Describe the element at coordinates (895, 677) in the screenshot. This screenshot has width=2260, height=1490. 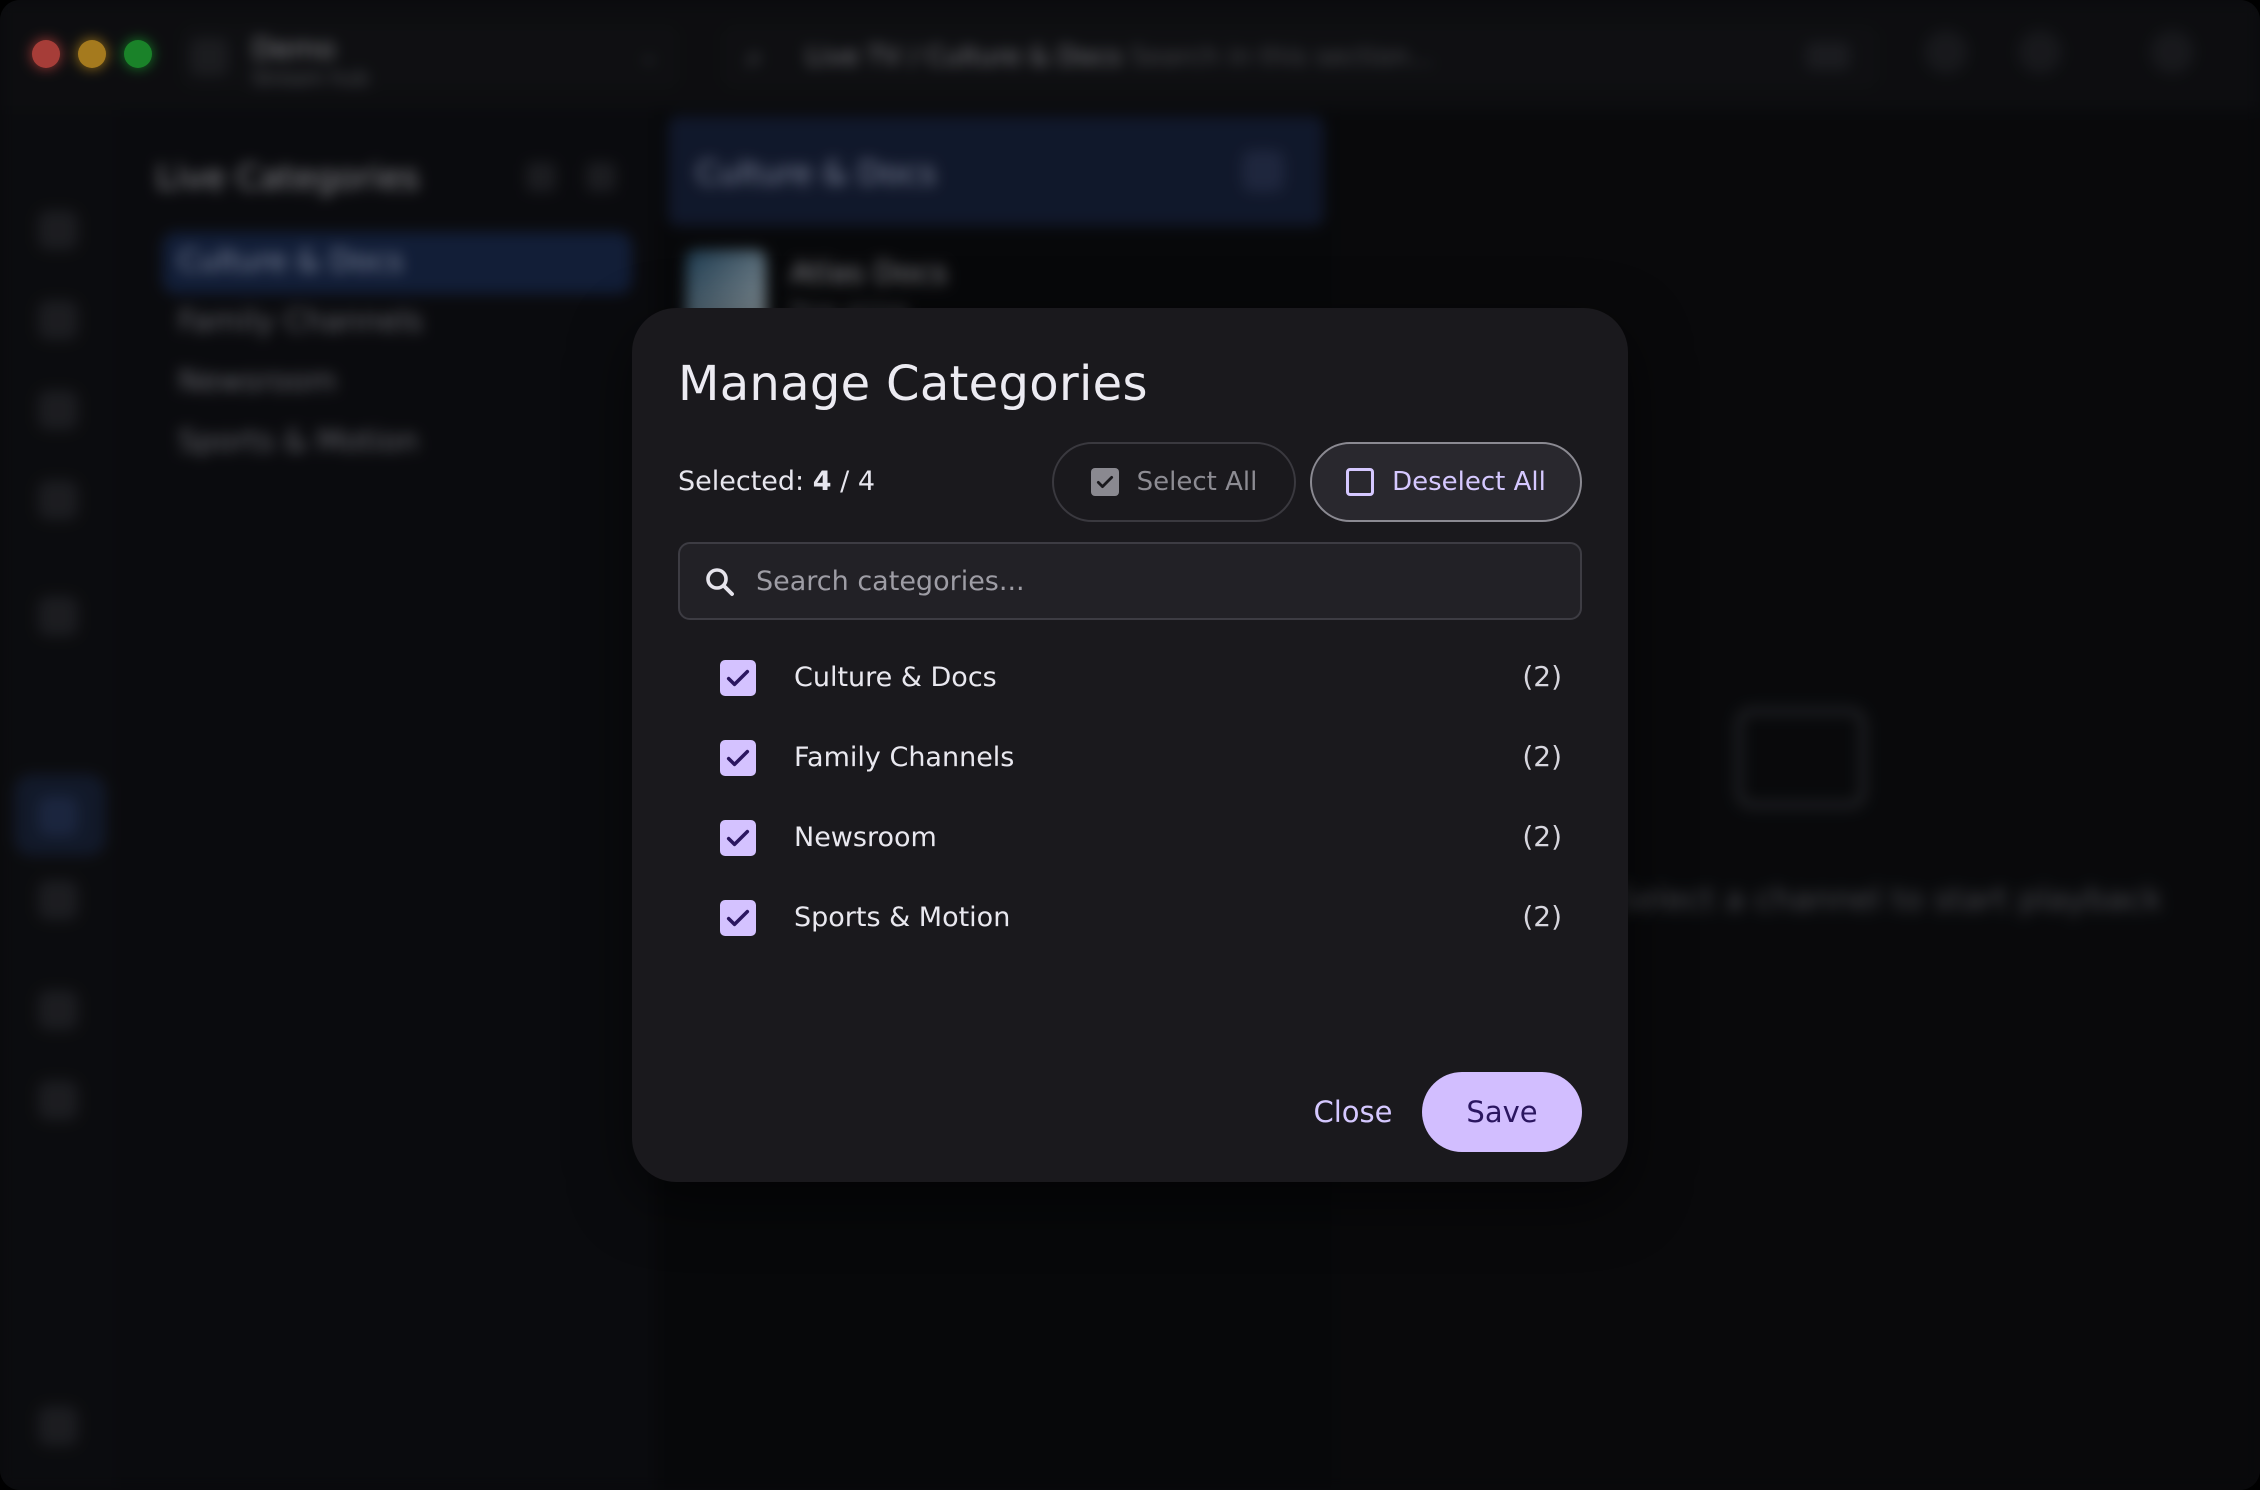
I see `category-label: Culture & Docs` at that location.